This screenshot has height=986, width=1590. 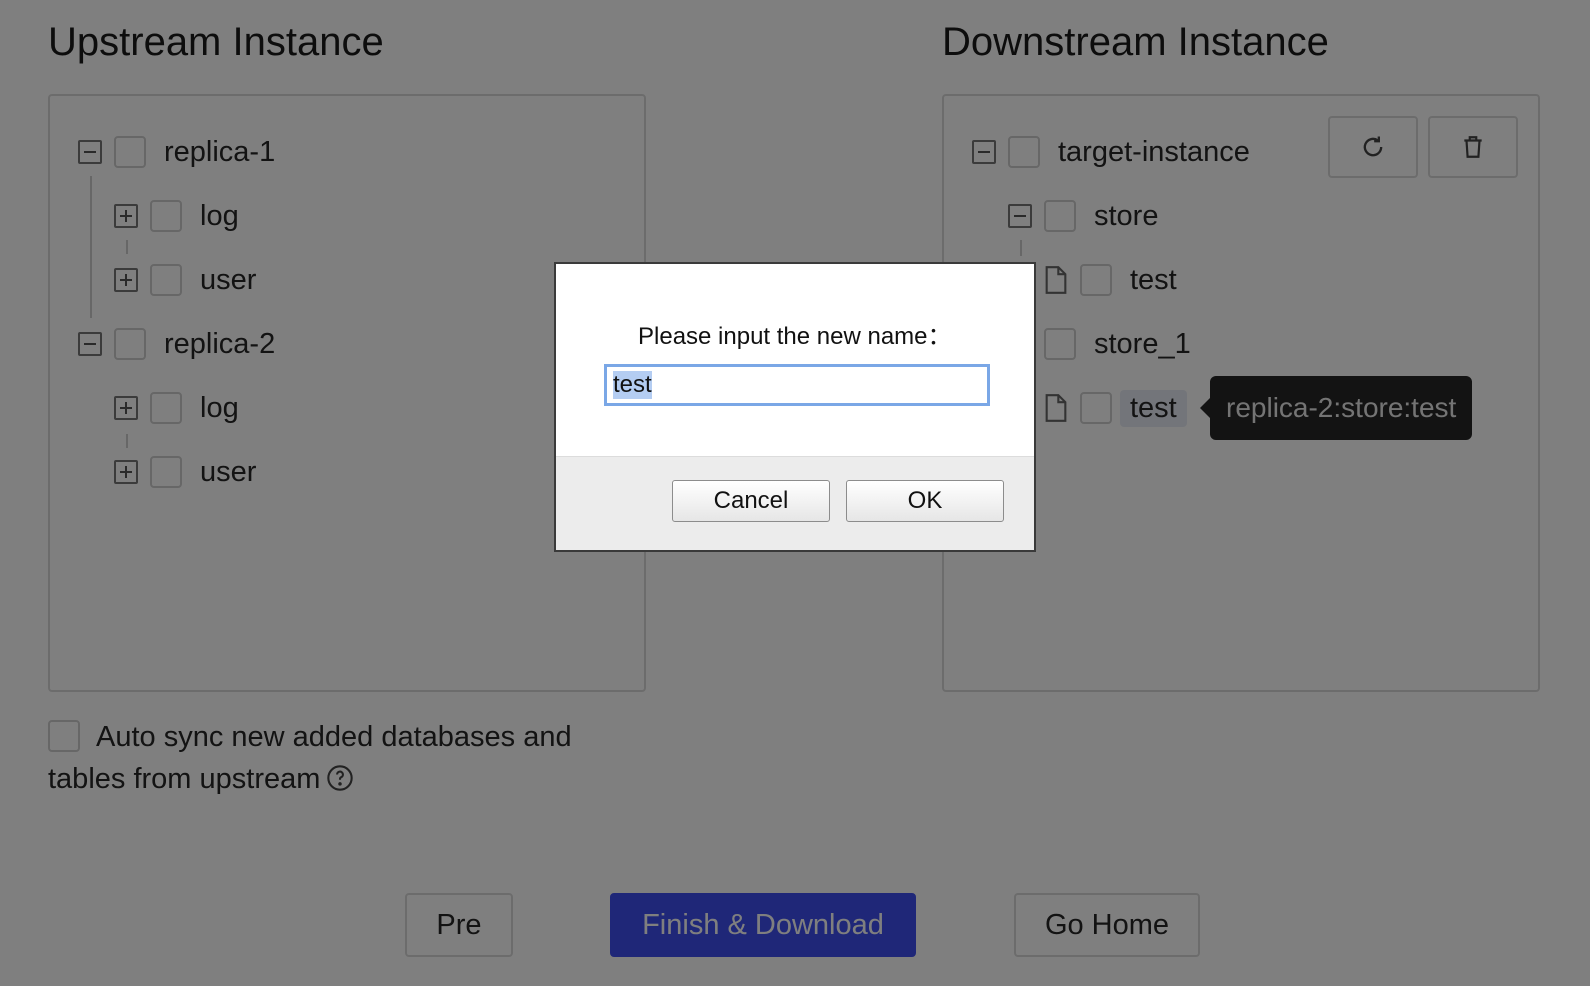 What do you see at coordinates (795, 336) in the screenshot?
I see `dialog-message: Please input the new name：` at bounding box center [795, 336].